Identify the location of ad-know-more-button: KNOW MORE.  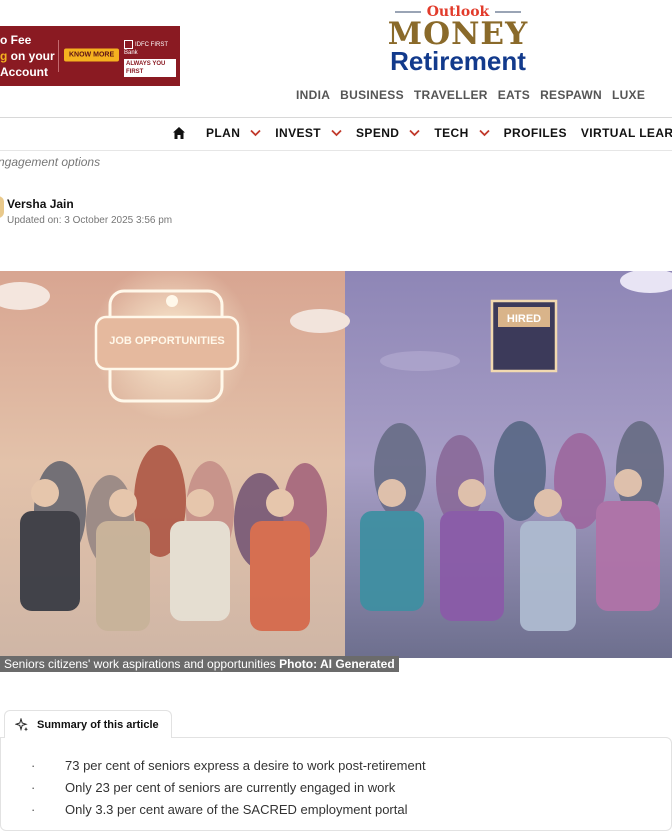
(92, 55).